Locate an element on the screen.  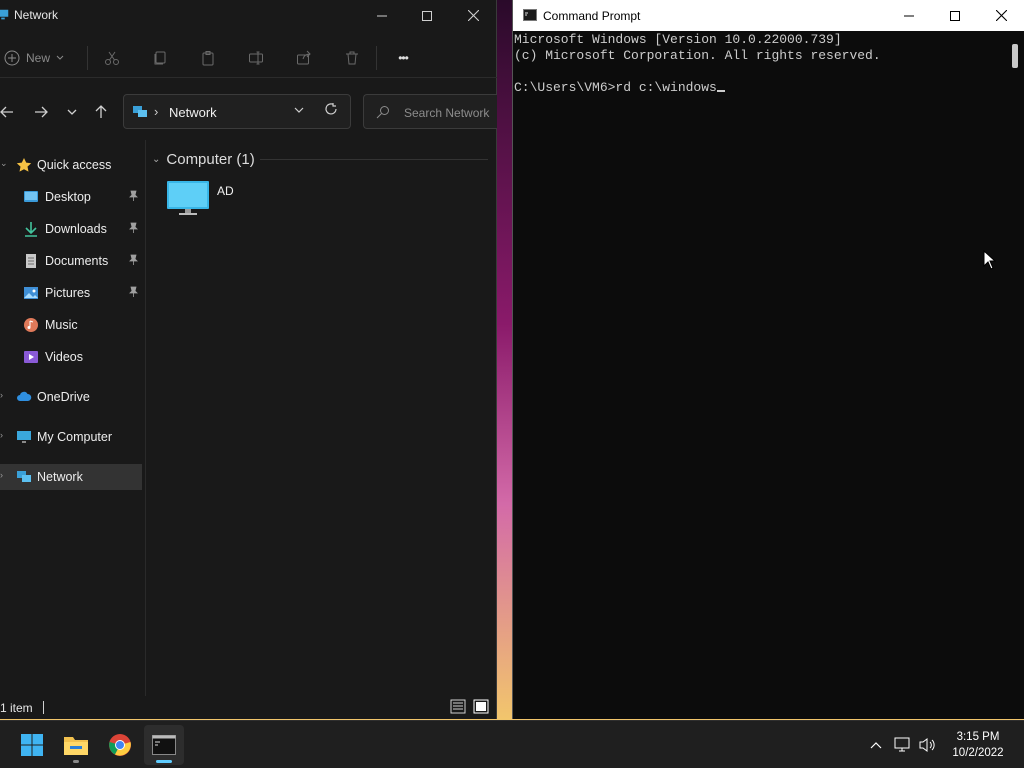
trash-icon is located at coordinates (352, 58).